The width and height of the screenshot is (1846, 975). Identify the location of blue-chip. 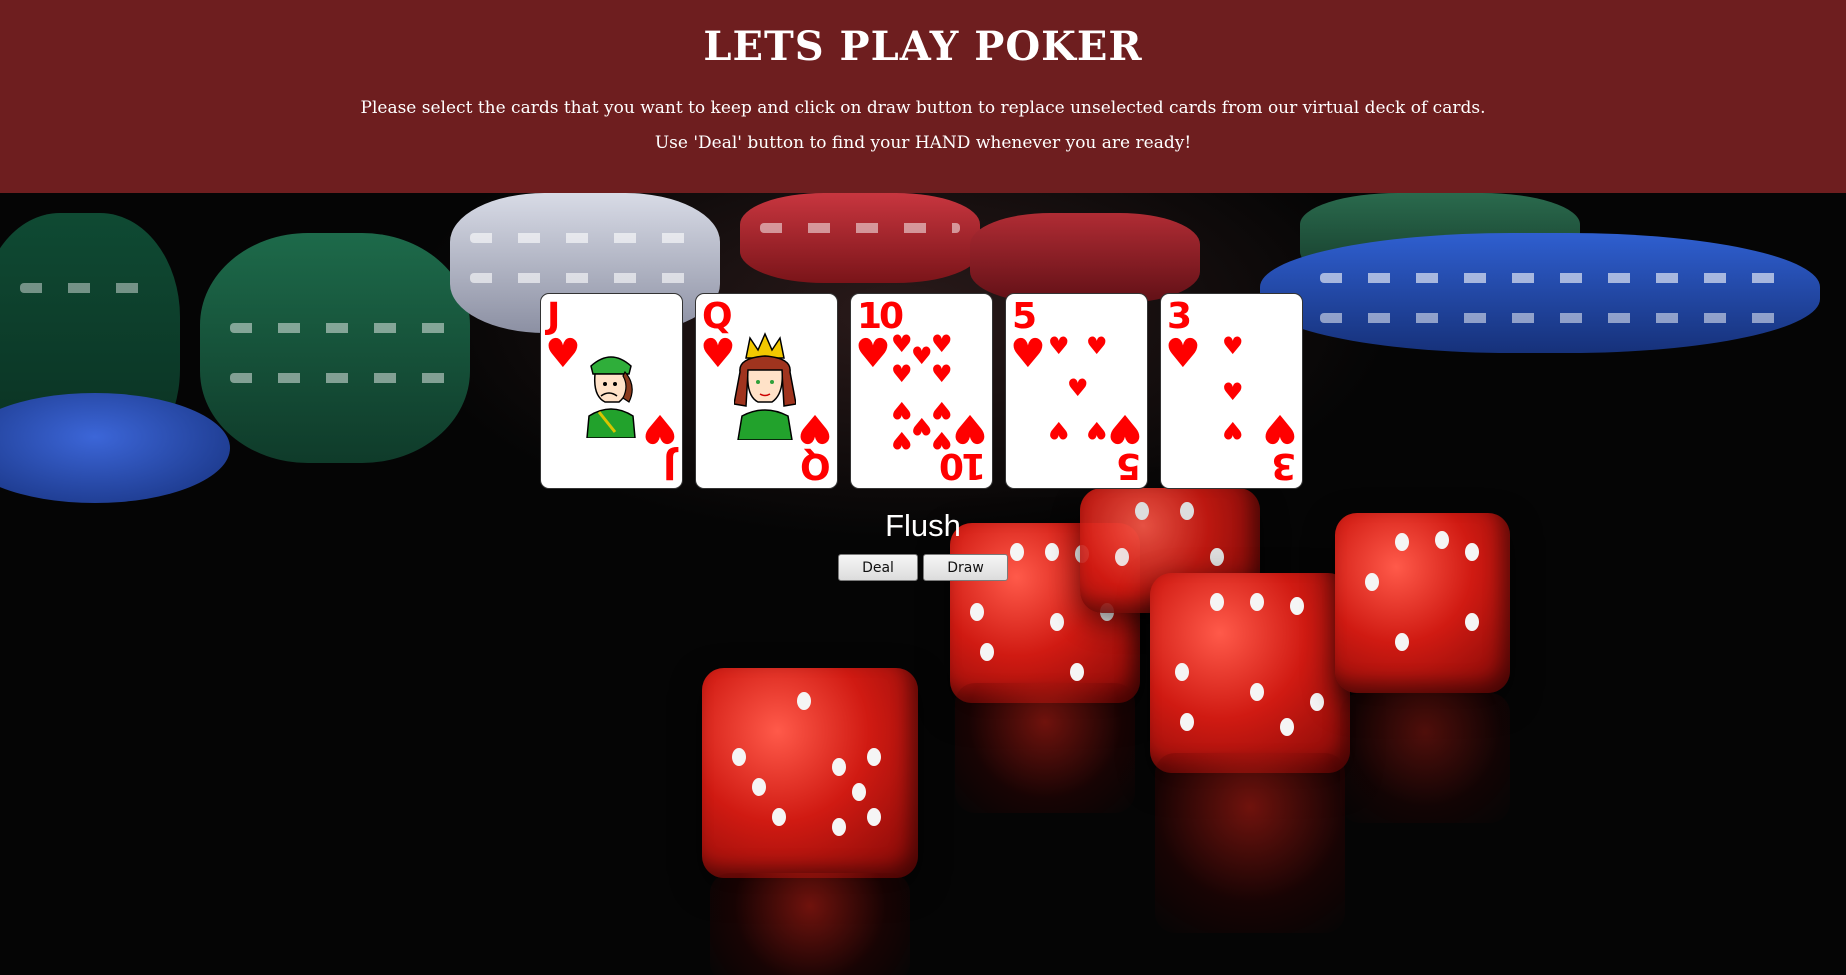
(115, 448).